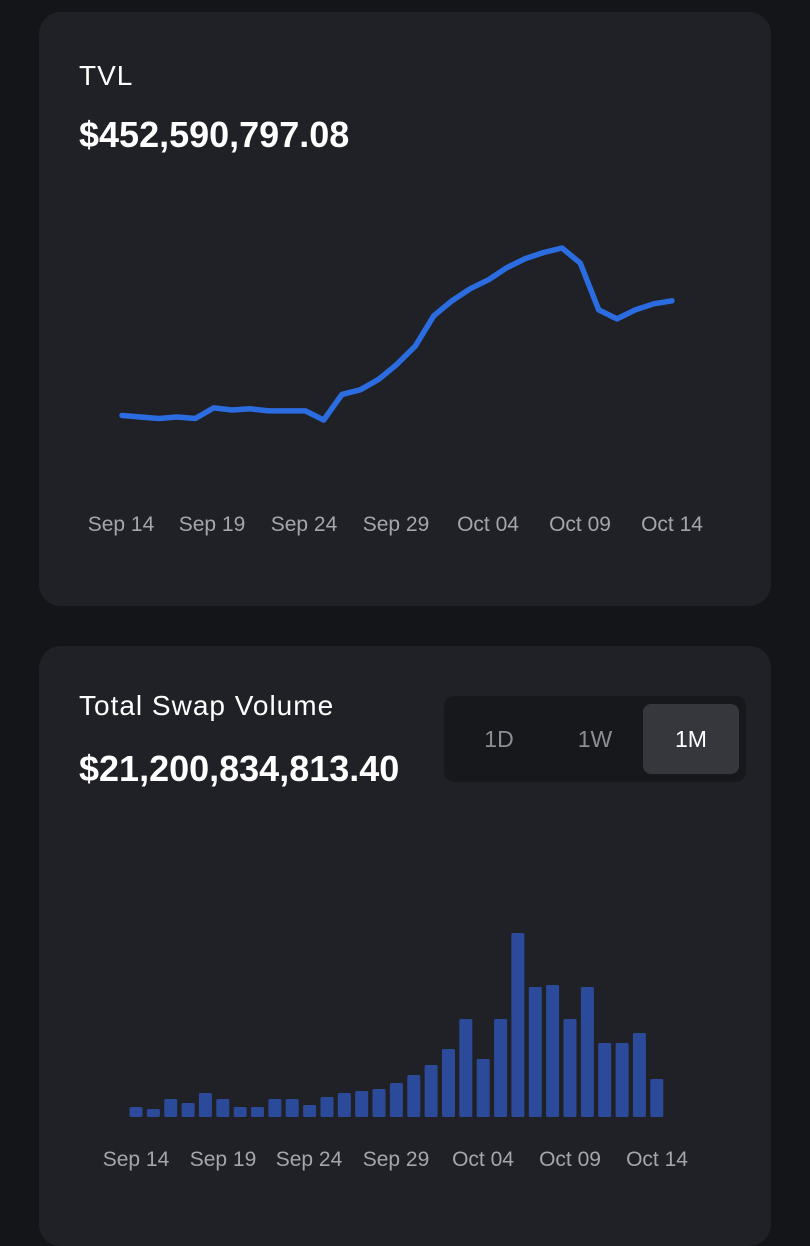 The width and height of the screenshot is (810, 1246). Describe the element at coordinates (396, 1159) in the screenshot. I see `swap-x-tick-label: Sep 29` at that location.